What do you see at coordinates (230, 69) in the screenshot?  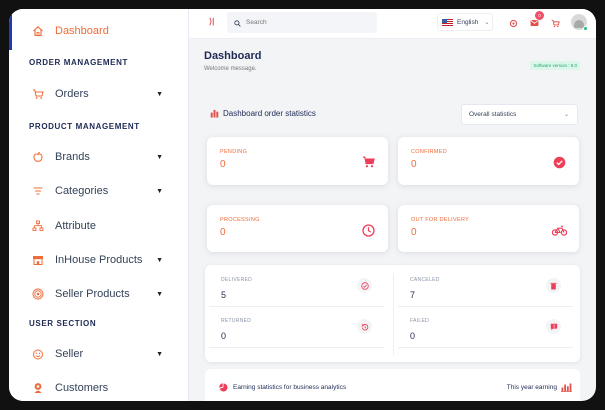 I see `welcome-message: Welcome message.` at bounding box center [230, 69].